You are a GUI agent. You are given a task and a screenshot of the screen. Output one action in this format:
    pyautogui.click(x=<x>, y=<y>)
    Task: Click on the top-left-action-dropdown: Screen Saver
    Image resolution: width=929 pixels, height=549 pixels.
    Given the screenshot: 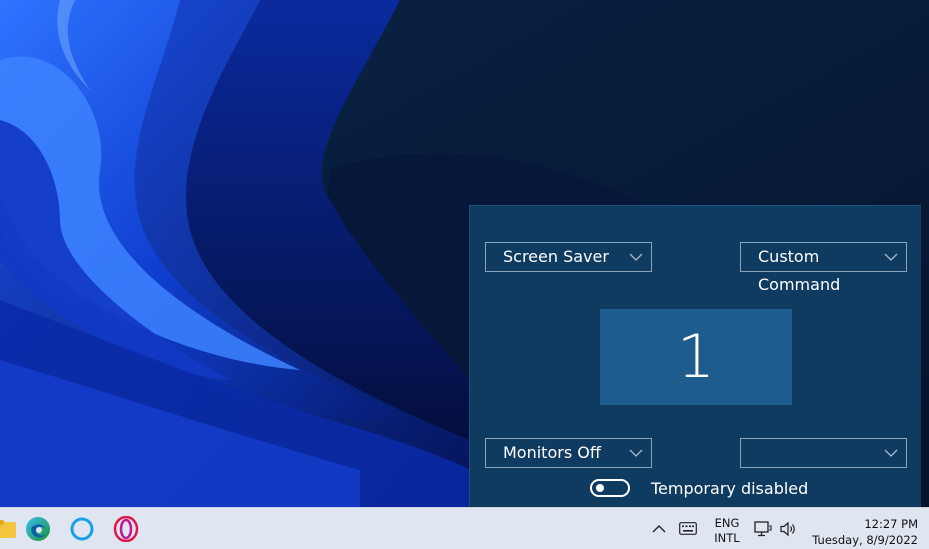 What is the action you would take?
    pyautogui.click(x=568, y=257)
    